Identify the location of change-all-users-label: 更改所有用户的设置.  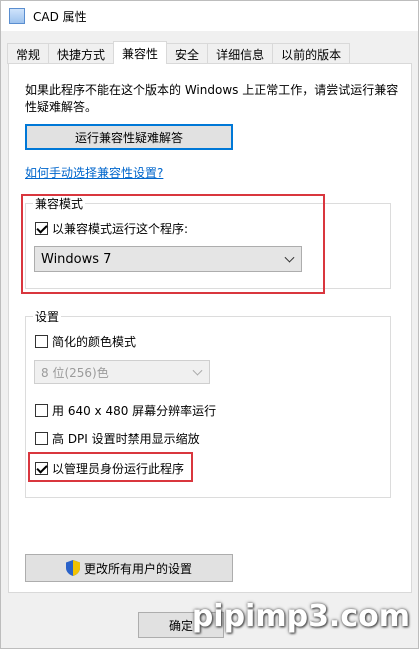
(137, 568).